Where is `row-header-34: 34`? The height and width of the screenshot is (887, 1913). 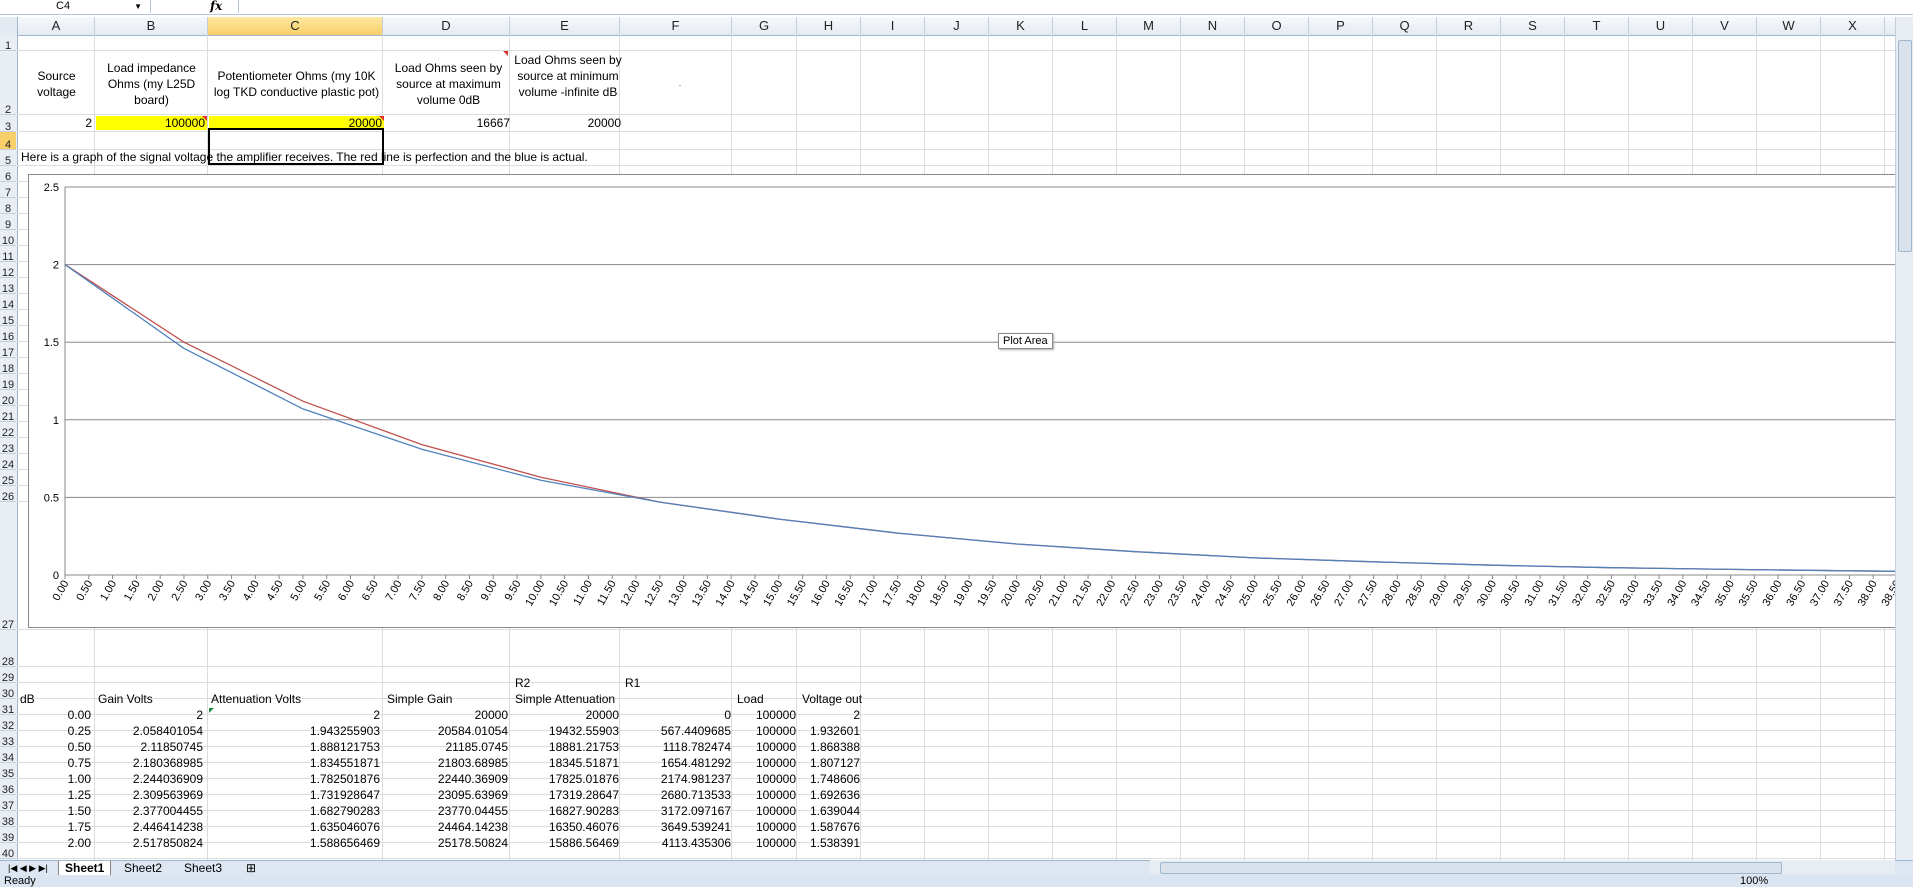 row-header-34: 34 is located at coordinates (8, 755).